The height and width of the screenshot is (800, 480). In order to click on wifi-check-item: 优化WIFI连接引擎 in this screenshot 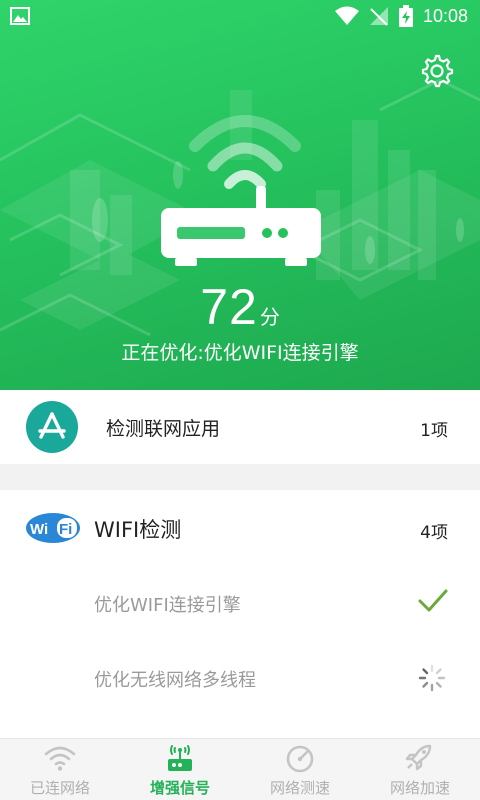, I will do `click(167, 605)`.